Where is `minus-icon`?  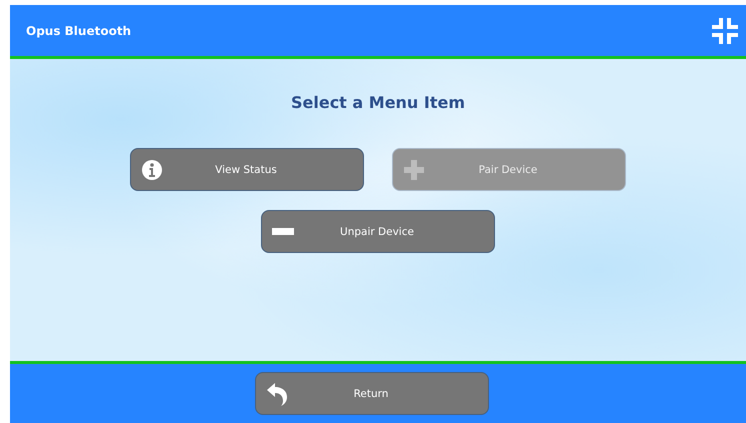
minus-icon is located at coordinates (283, 231).